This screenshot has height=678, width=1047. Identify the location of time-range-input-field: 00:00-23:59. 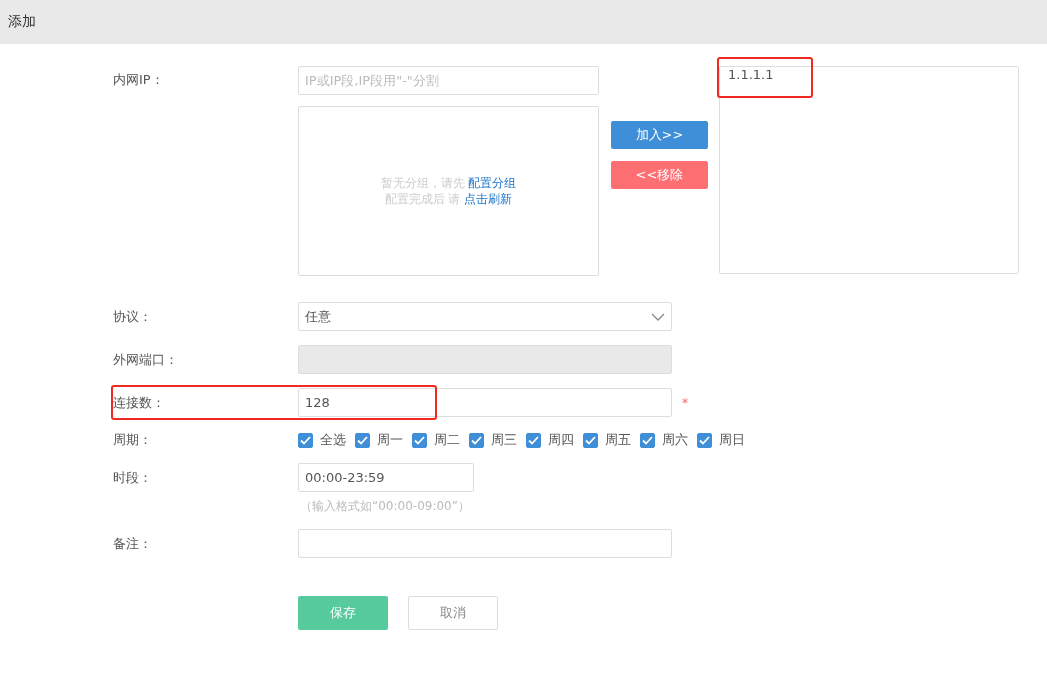
(386, 477).